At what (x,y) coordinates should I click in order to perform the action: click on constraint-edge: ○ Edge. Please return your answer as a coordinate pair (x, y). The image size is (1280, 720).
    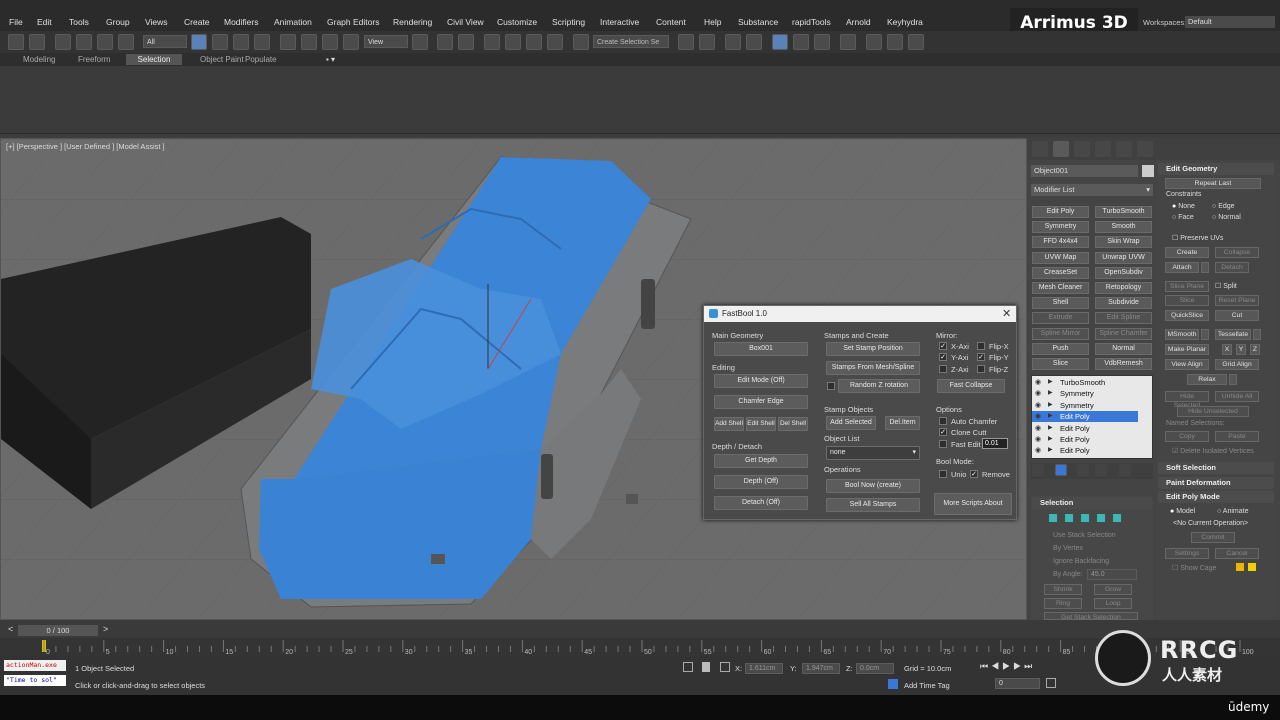
    Looking at the image, I should click on (1223, 206).